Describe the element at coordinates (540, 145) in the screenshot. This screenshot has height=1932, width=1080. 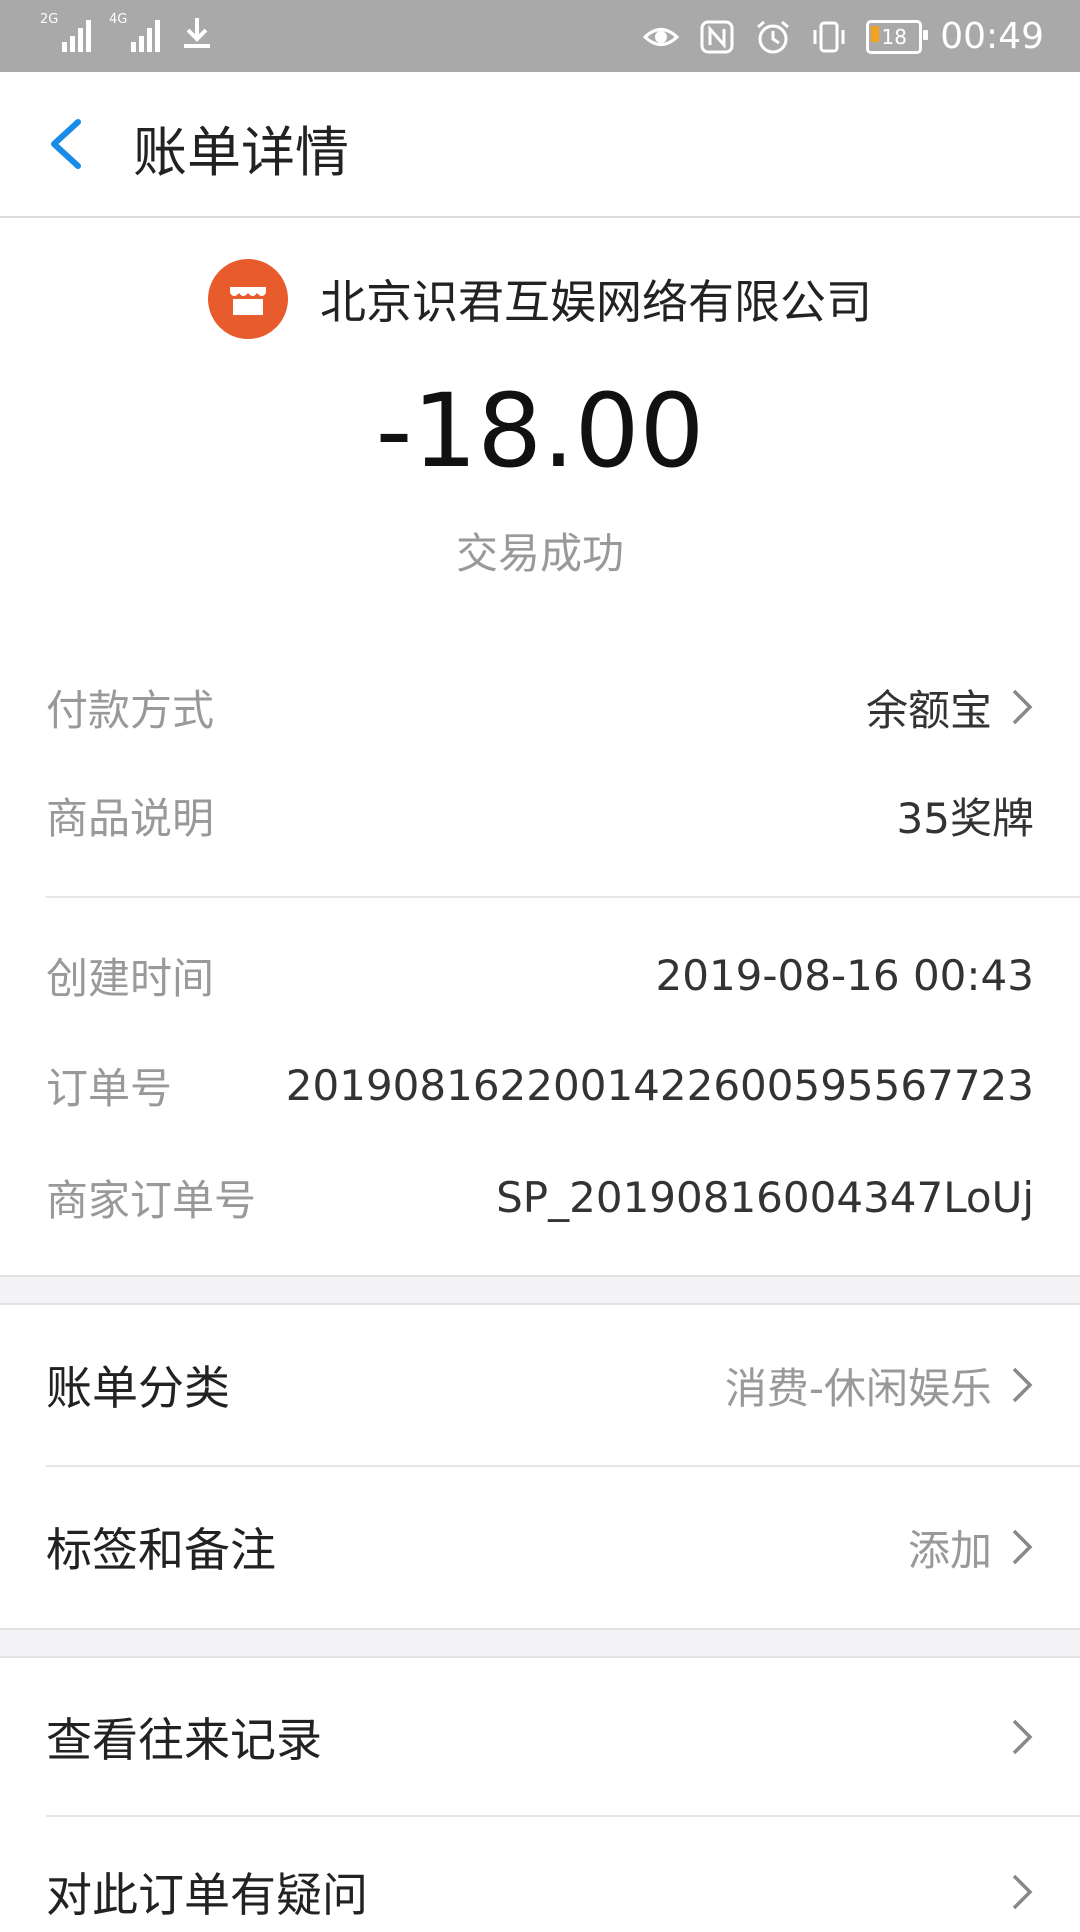
I see `nav-bar: 账单详情` at that location.